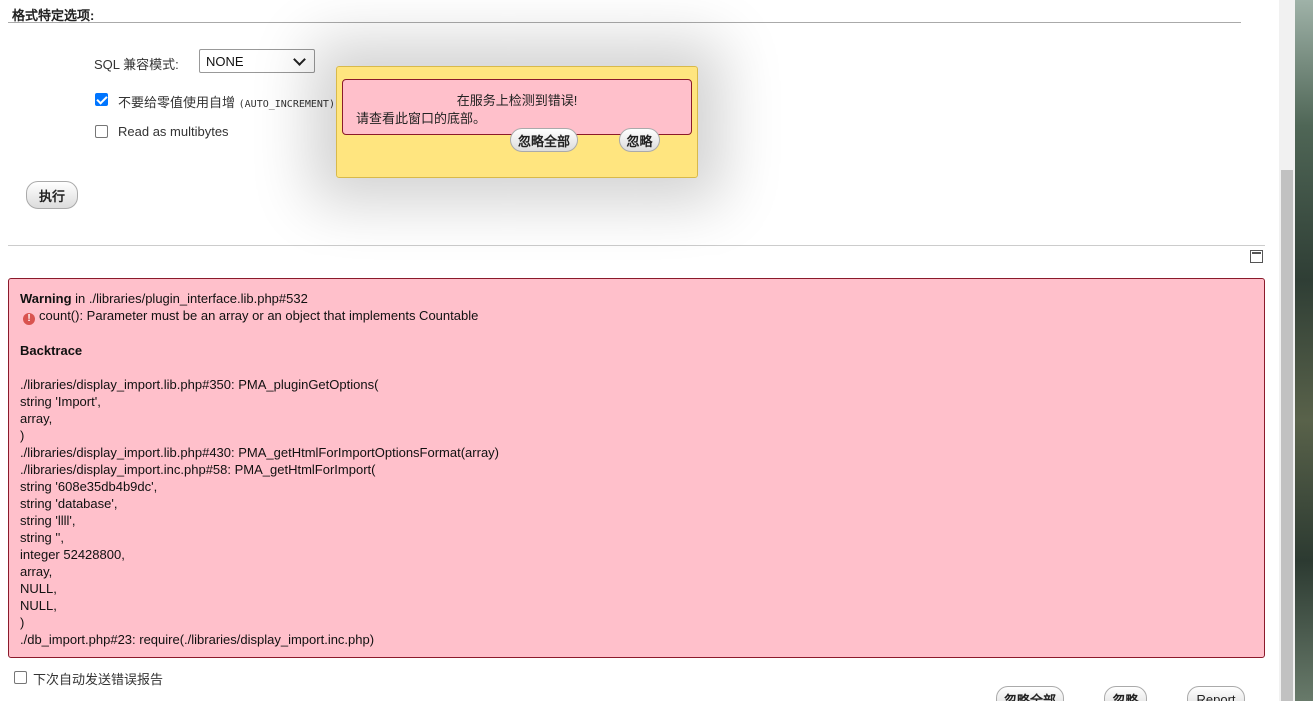 Image resolution: width=1313 pixels, height=701 pixels. Describe the element at coordinates (1216, 693) in the screenshot. I see `report-button: Report` at that location.